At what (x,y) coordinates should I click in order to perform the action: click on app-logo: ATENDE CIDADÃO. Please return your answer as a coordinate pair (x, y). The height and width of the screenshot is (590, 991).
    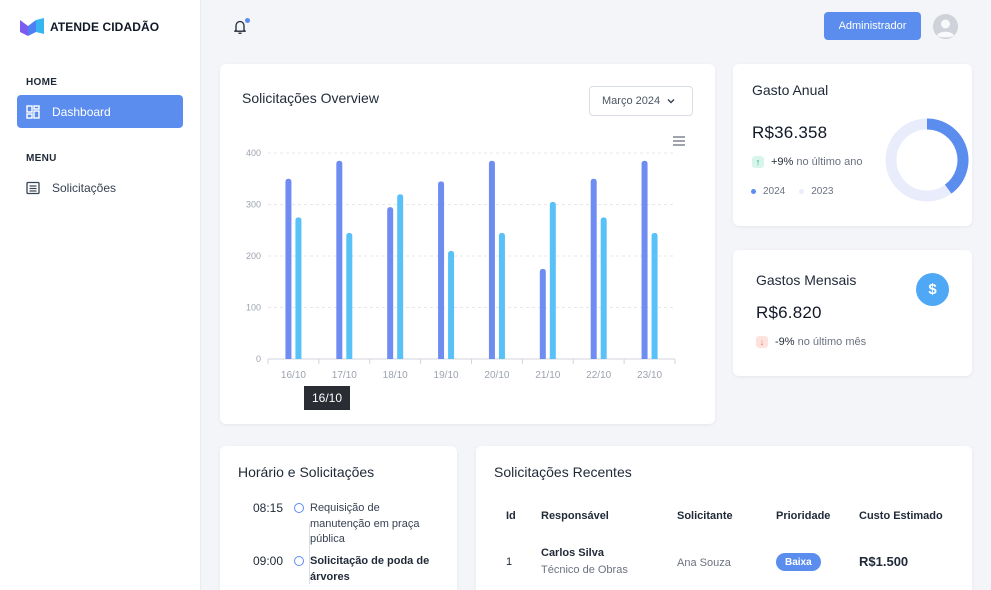
    Looking at the image, I should click on (89, 27).